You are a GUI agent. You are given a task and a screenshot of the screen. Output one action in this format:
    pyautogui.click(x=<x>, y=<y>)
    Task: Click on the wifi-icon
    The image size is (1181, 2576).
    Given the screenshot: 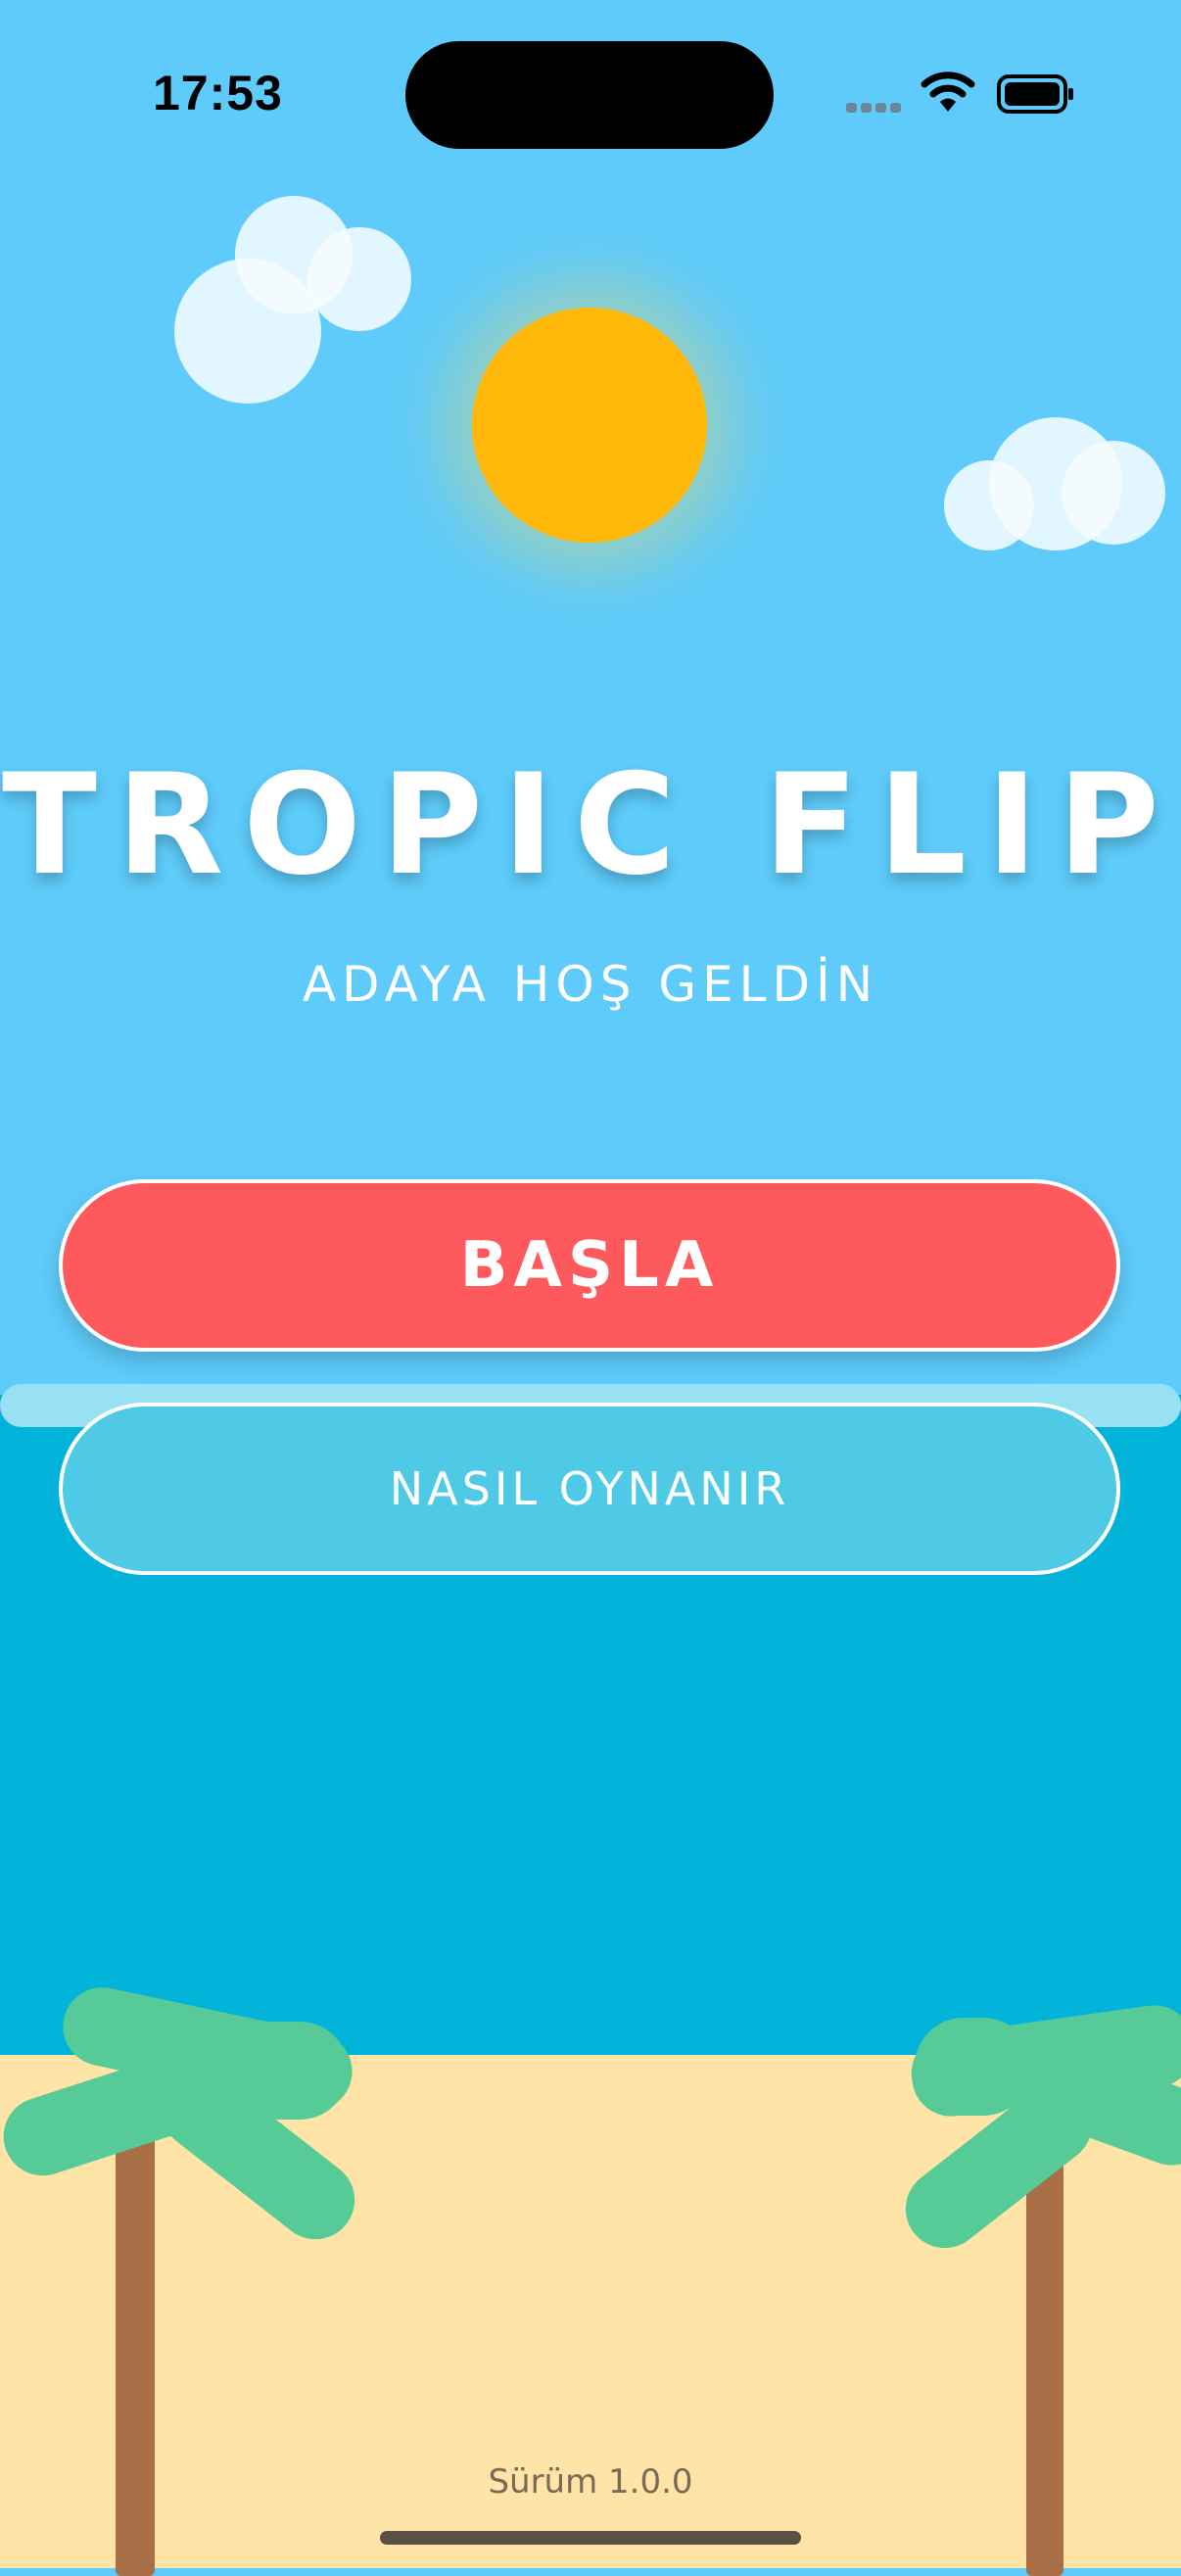 What is the action you would take?
    pyautogui.click(x=948, y=92)
    